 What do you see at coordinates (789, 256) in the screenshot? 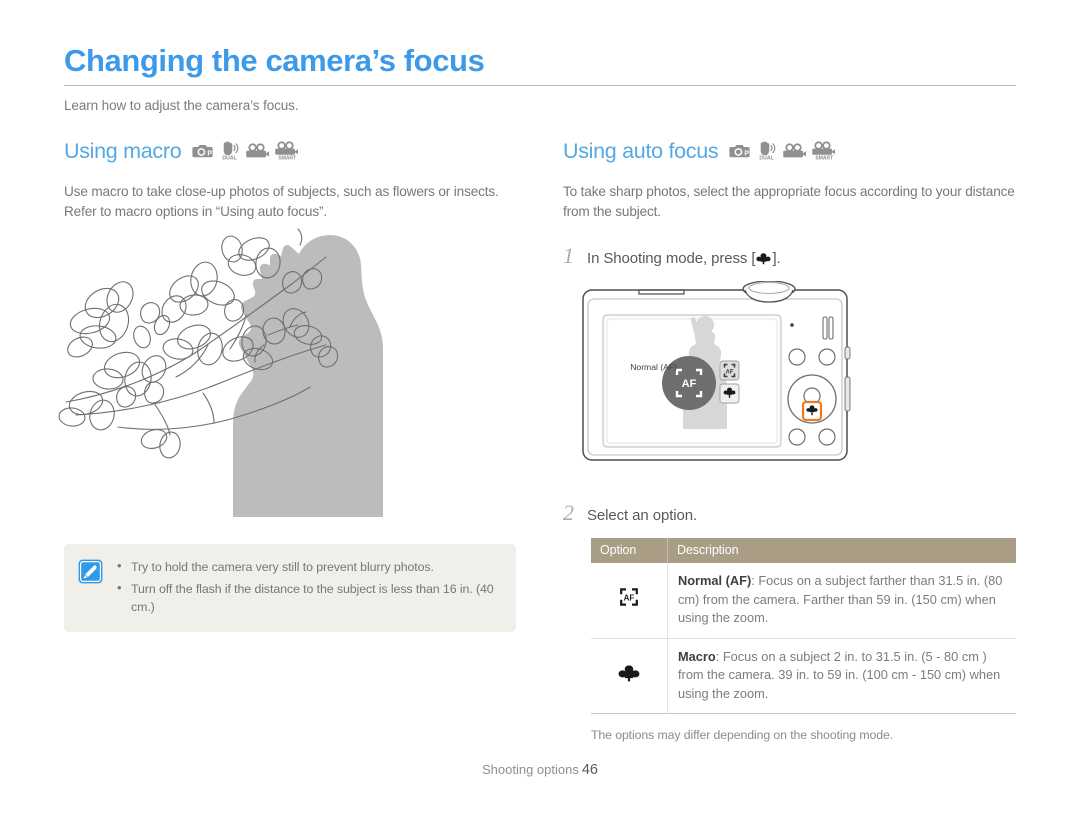
I see `step-1: 1 In Shooting mode, press [ ].` at bounding box center [789, 256].